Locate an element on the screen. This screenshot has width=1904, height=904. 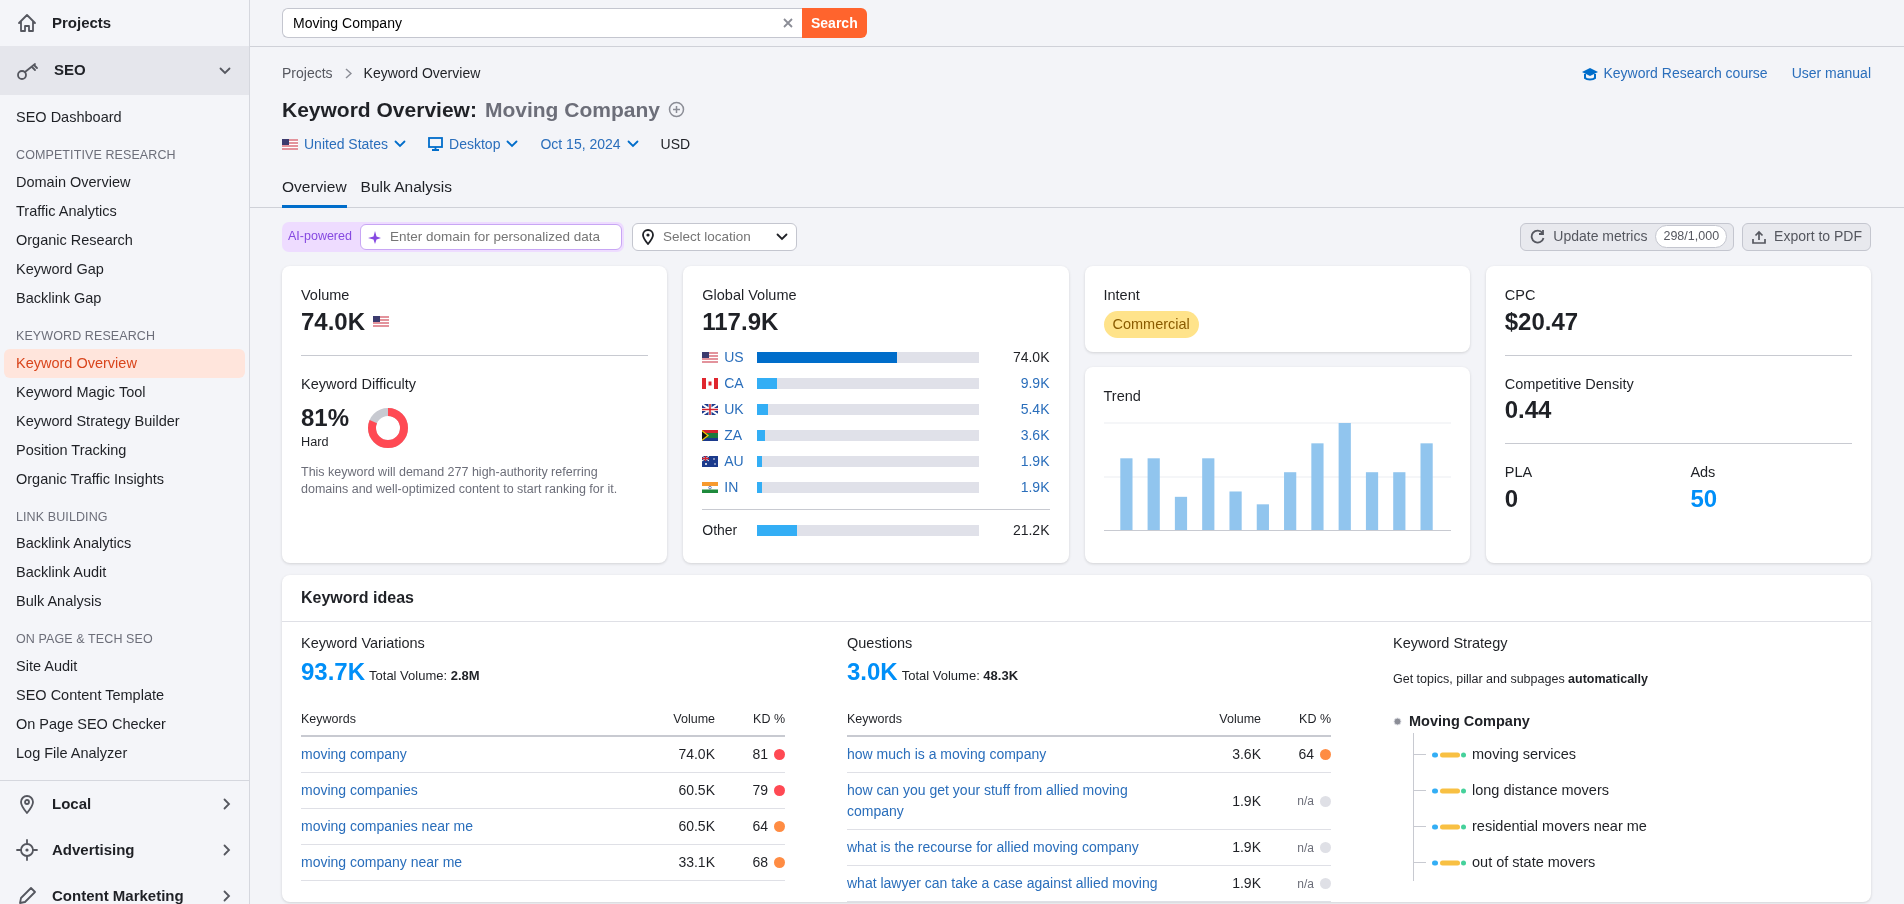
keyword-link: moving companies near me is located at coordinates (463, 826).